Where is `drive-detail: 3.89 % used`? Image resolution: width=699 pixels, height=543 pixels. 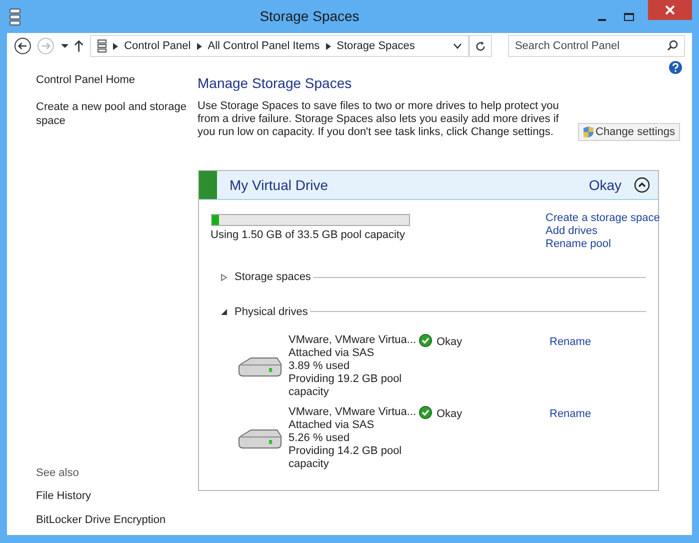
drive-detail: 3.89 % used is located at coordinates (319, 366).